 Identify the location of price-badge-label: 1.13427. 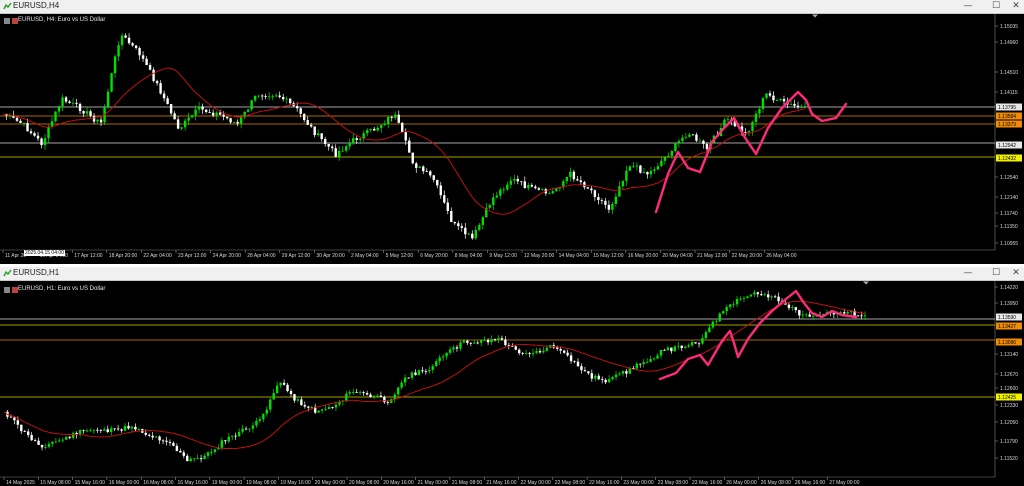
(1007, 327).